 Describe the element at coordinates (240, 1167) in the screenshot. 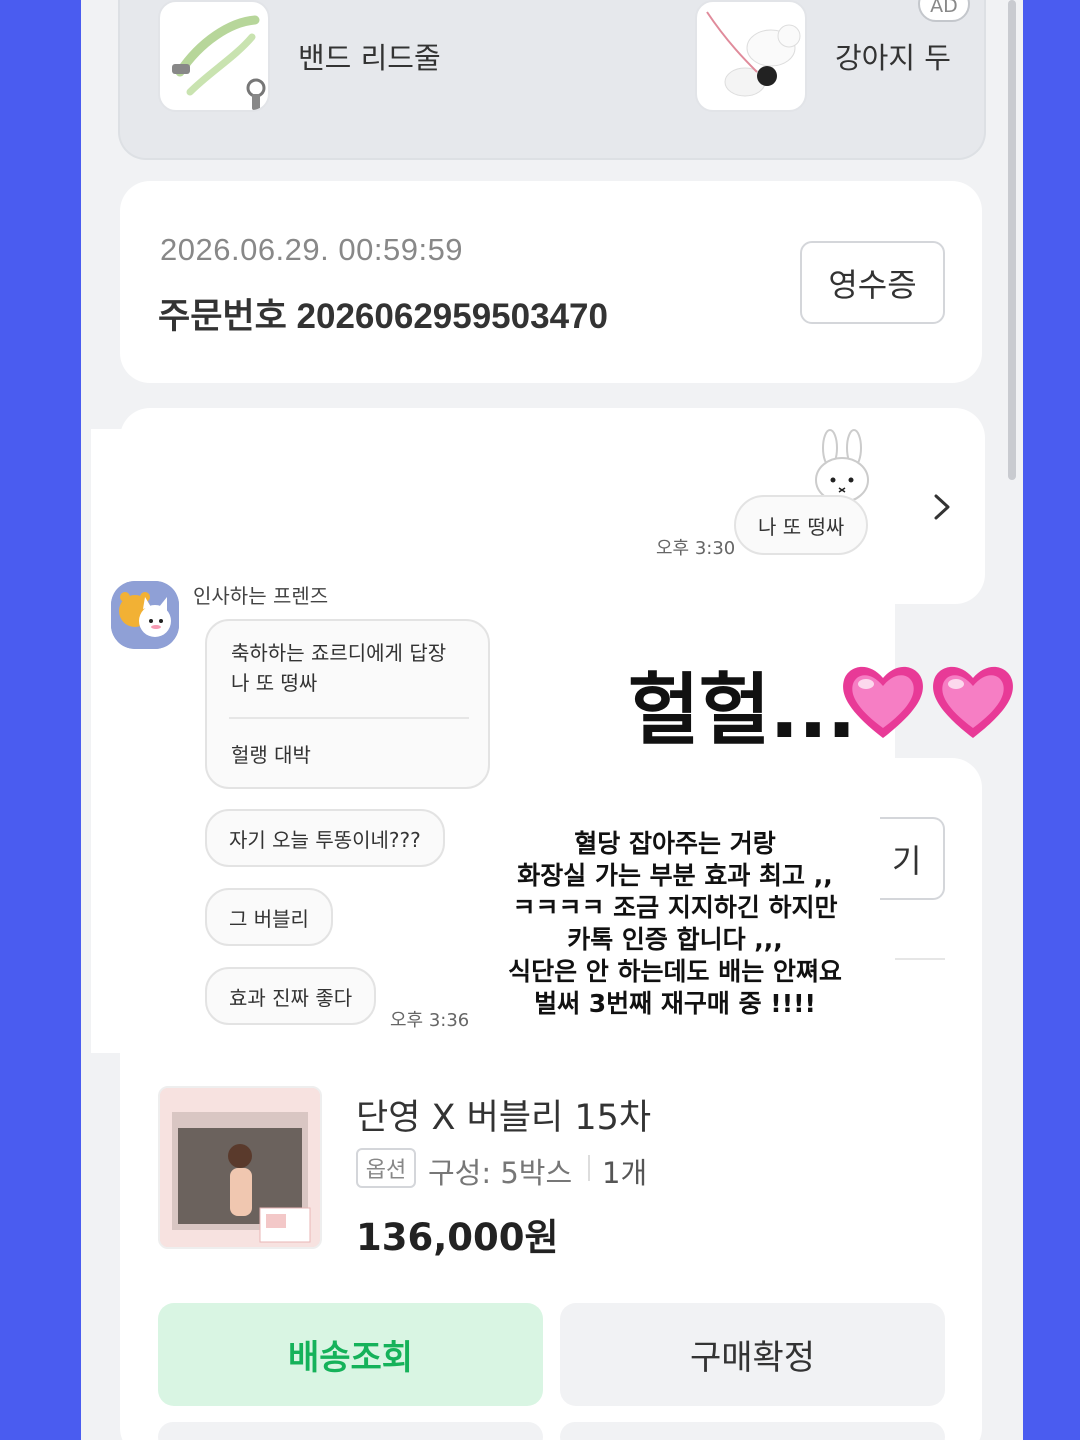

I see `product-image` at that location.